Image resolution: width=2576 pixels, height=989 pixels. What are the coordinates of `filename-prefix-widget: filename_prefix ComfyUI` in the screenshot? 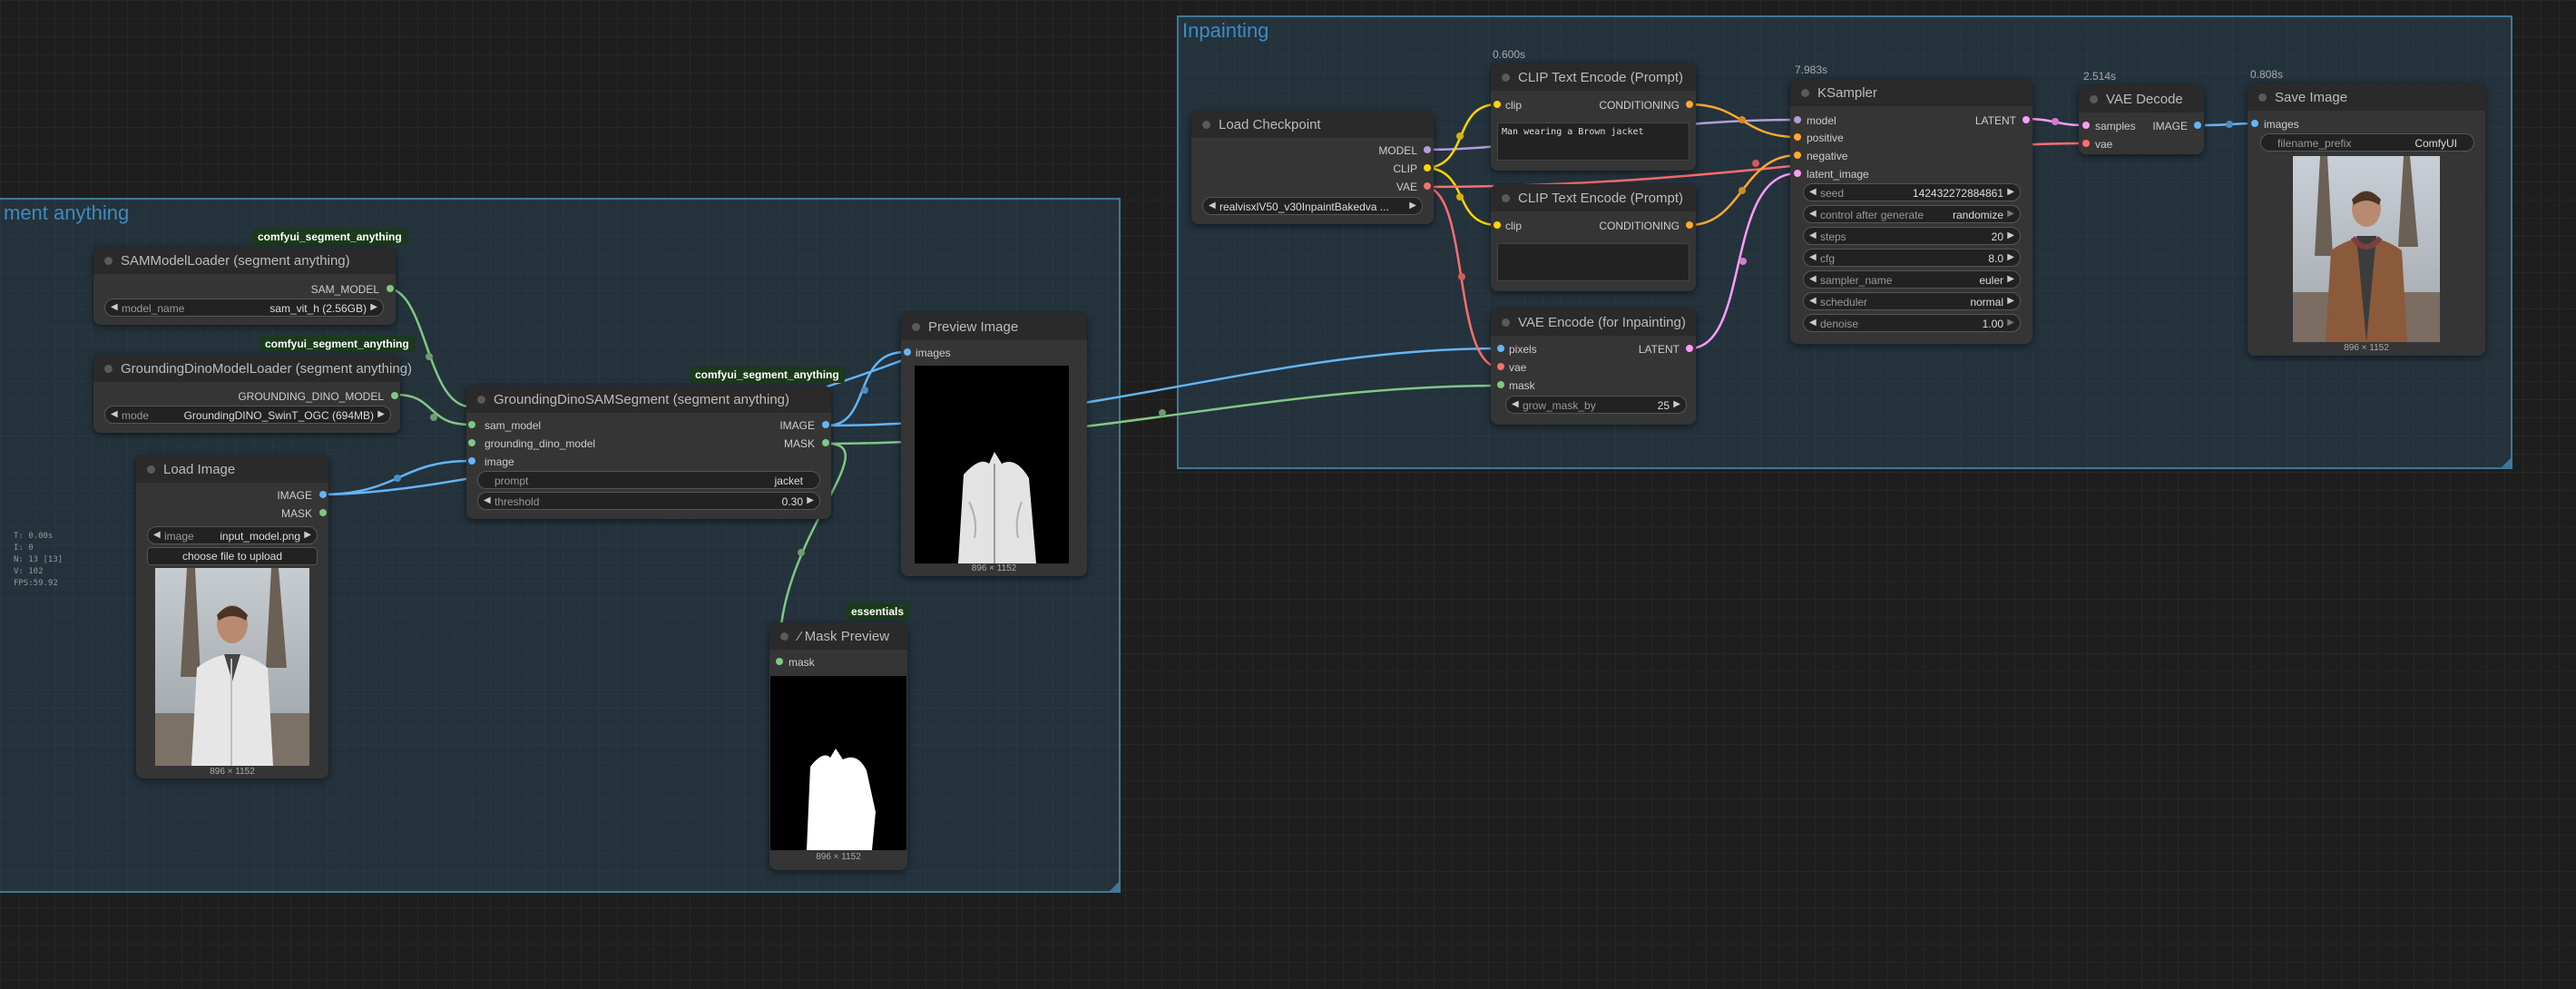 It's located at (2367, 142).